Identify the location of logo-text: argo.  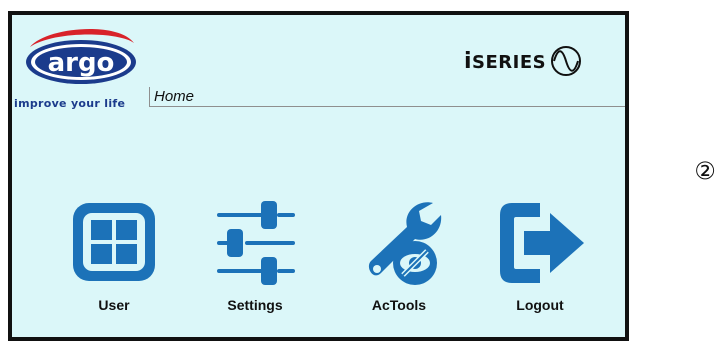
(81, 63).